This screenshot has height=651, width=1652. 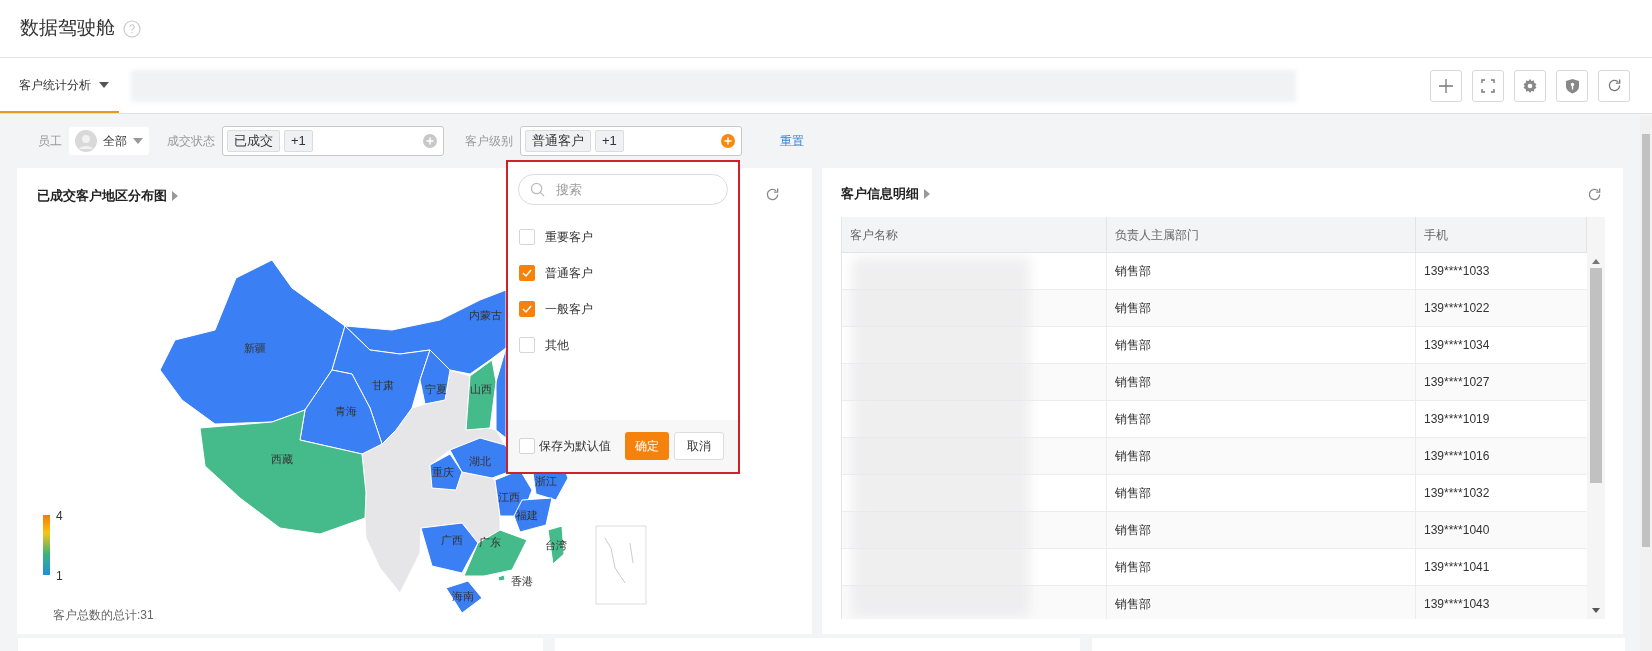 I want to click on province-label: 江西, so click(x=509, y=496).